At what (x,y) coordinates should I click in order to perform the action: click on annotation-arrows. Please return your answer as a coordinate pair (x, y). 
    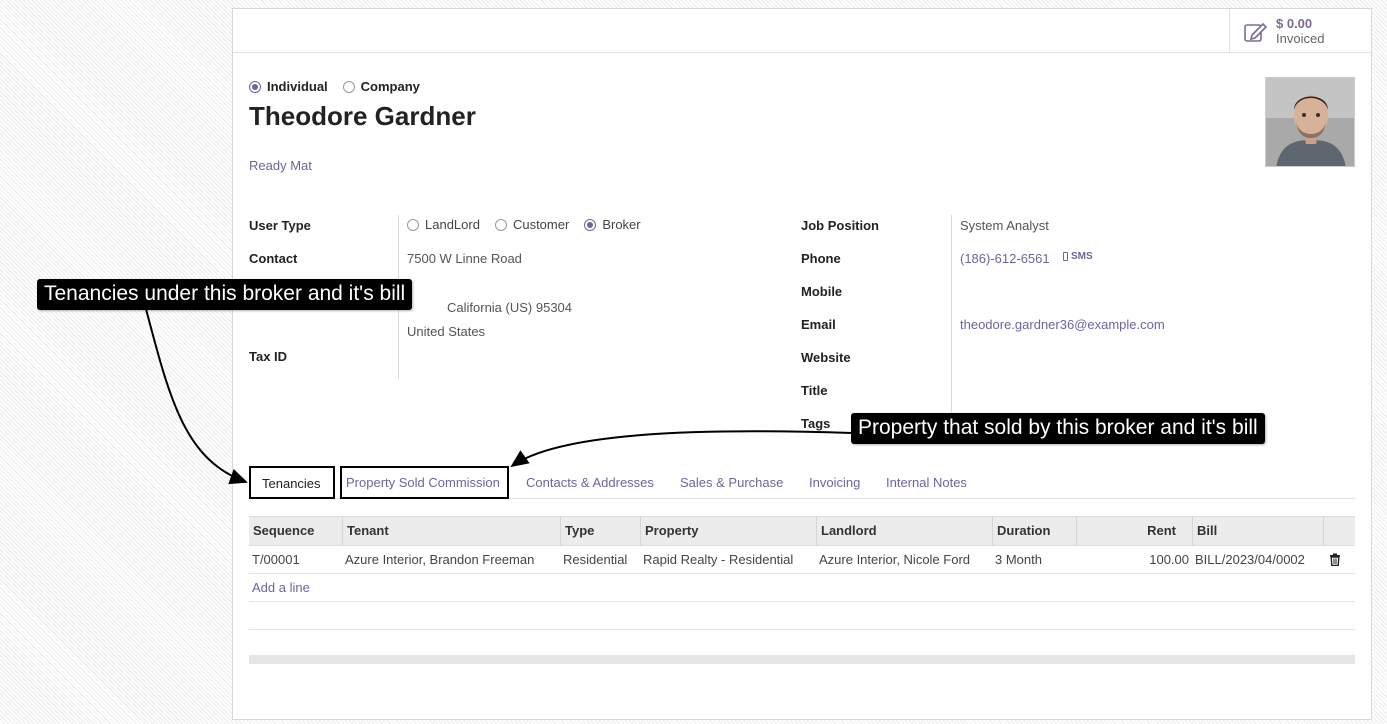
    Looking at the image, I should click on (499, 396).